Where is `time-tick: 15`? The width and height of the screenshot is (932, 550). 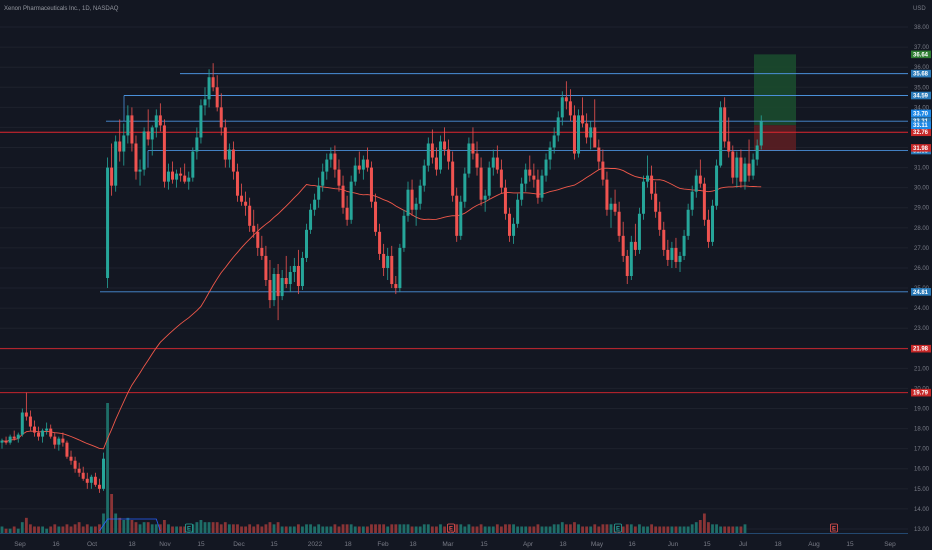 time-tick: 15 is located at coordinates (484, 544).